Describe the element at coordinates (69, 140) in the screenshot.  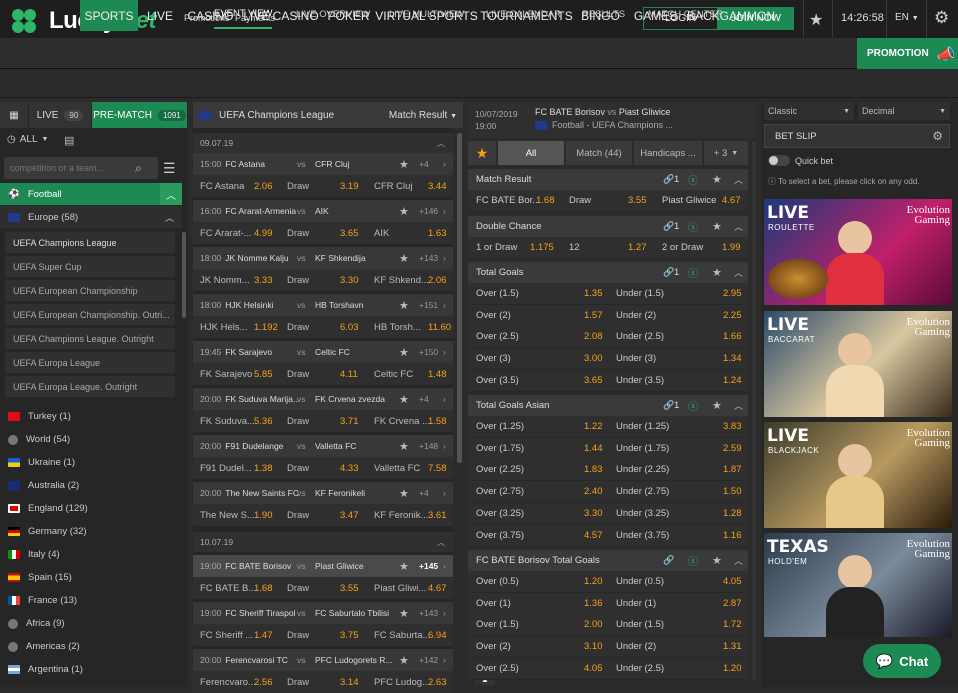
I see `notes-icon: ▤` at that location.